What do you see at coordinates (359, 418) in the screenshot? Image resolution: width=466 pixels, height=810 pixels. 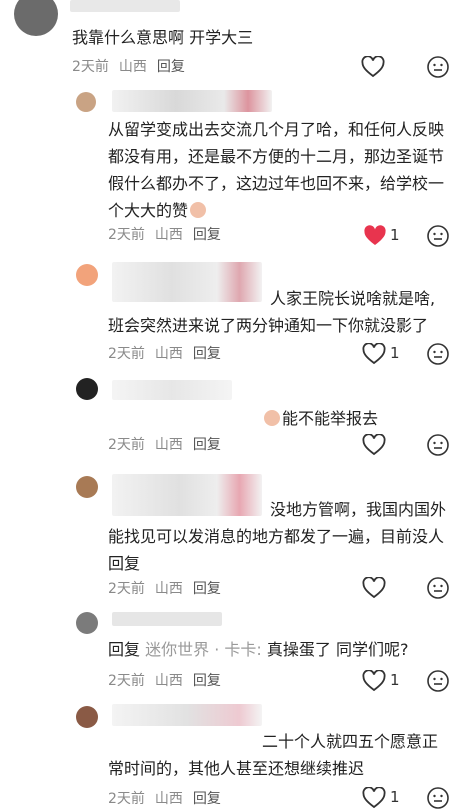 I see `comment-text: 能不能举报去` at bounding box center [359, 418].